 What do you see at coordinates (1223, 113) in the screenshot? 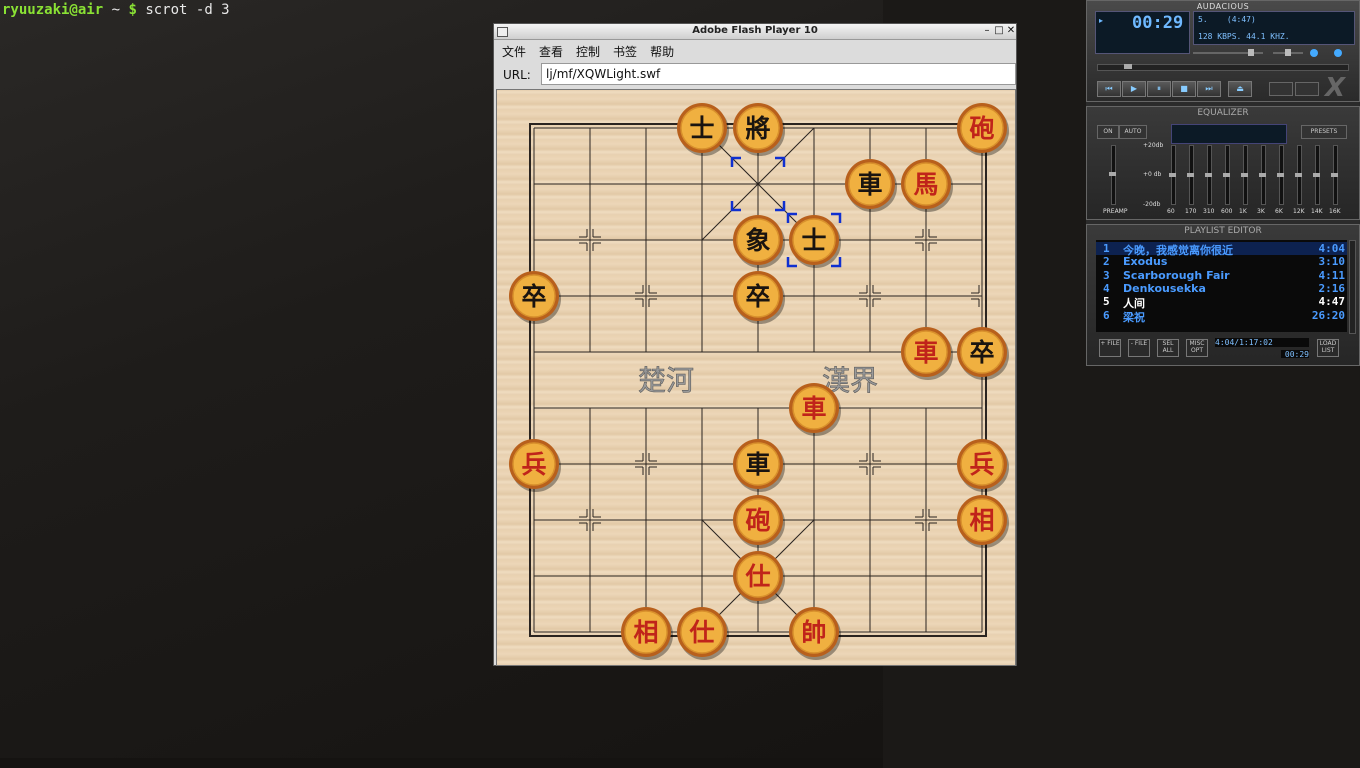
I see `equalizer-title: EQUALIZER` at bounding box center [1223, 113].